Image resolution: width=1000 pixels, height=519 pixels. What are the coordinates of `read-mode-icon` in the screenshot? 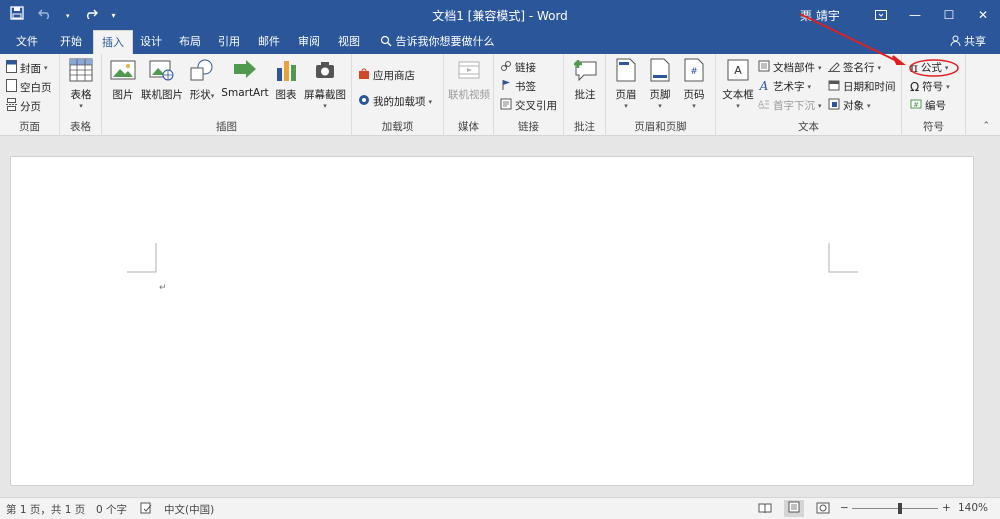 It's located at (765, 509).